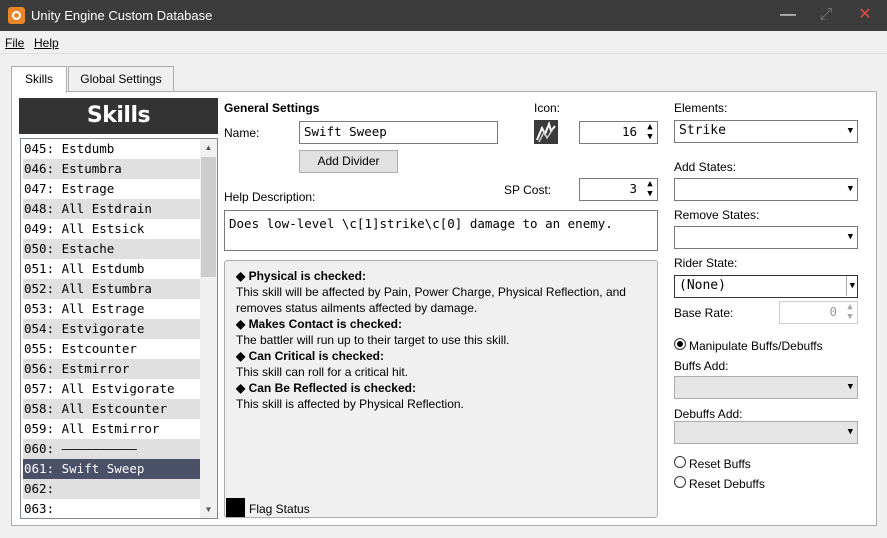  What do you see at coordinates (112, 409) in the screenshot?
I see `skill-list-item: 058: All Estcounter` at bounding box center [112, 409].